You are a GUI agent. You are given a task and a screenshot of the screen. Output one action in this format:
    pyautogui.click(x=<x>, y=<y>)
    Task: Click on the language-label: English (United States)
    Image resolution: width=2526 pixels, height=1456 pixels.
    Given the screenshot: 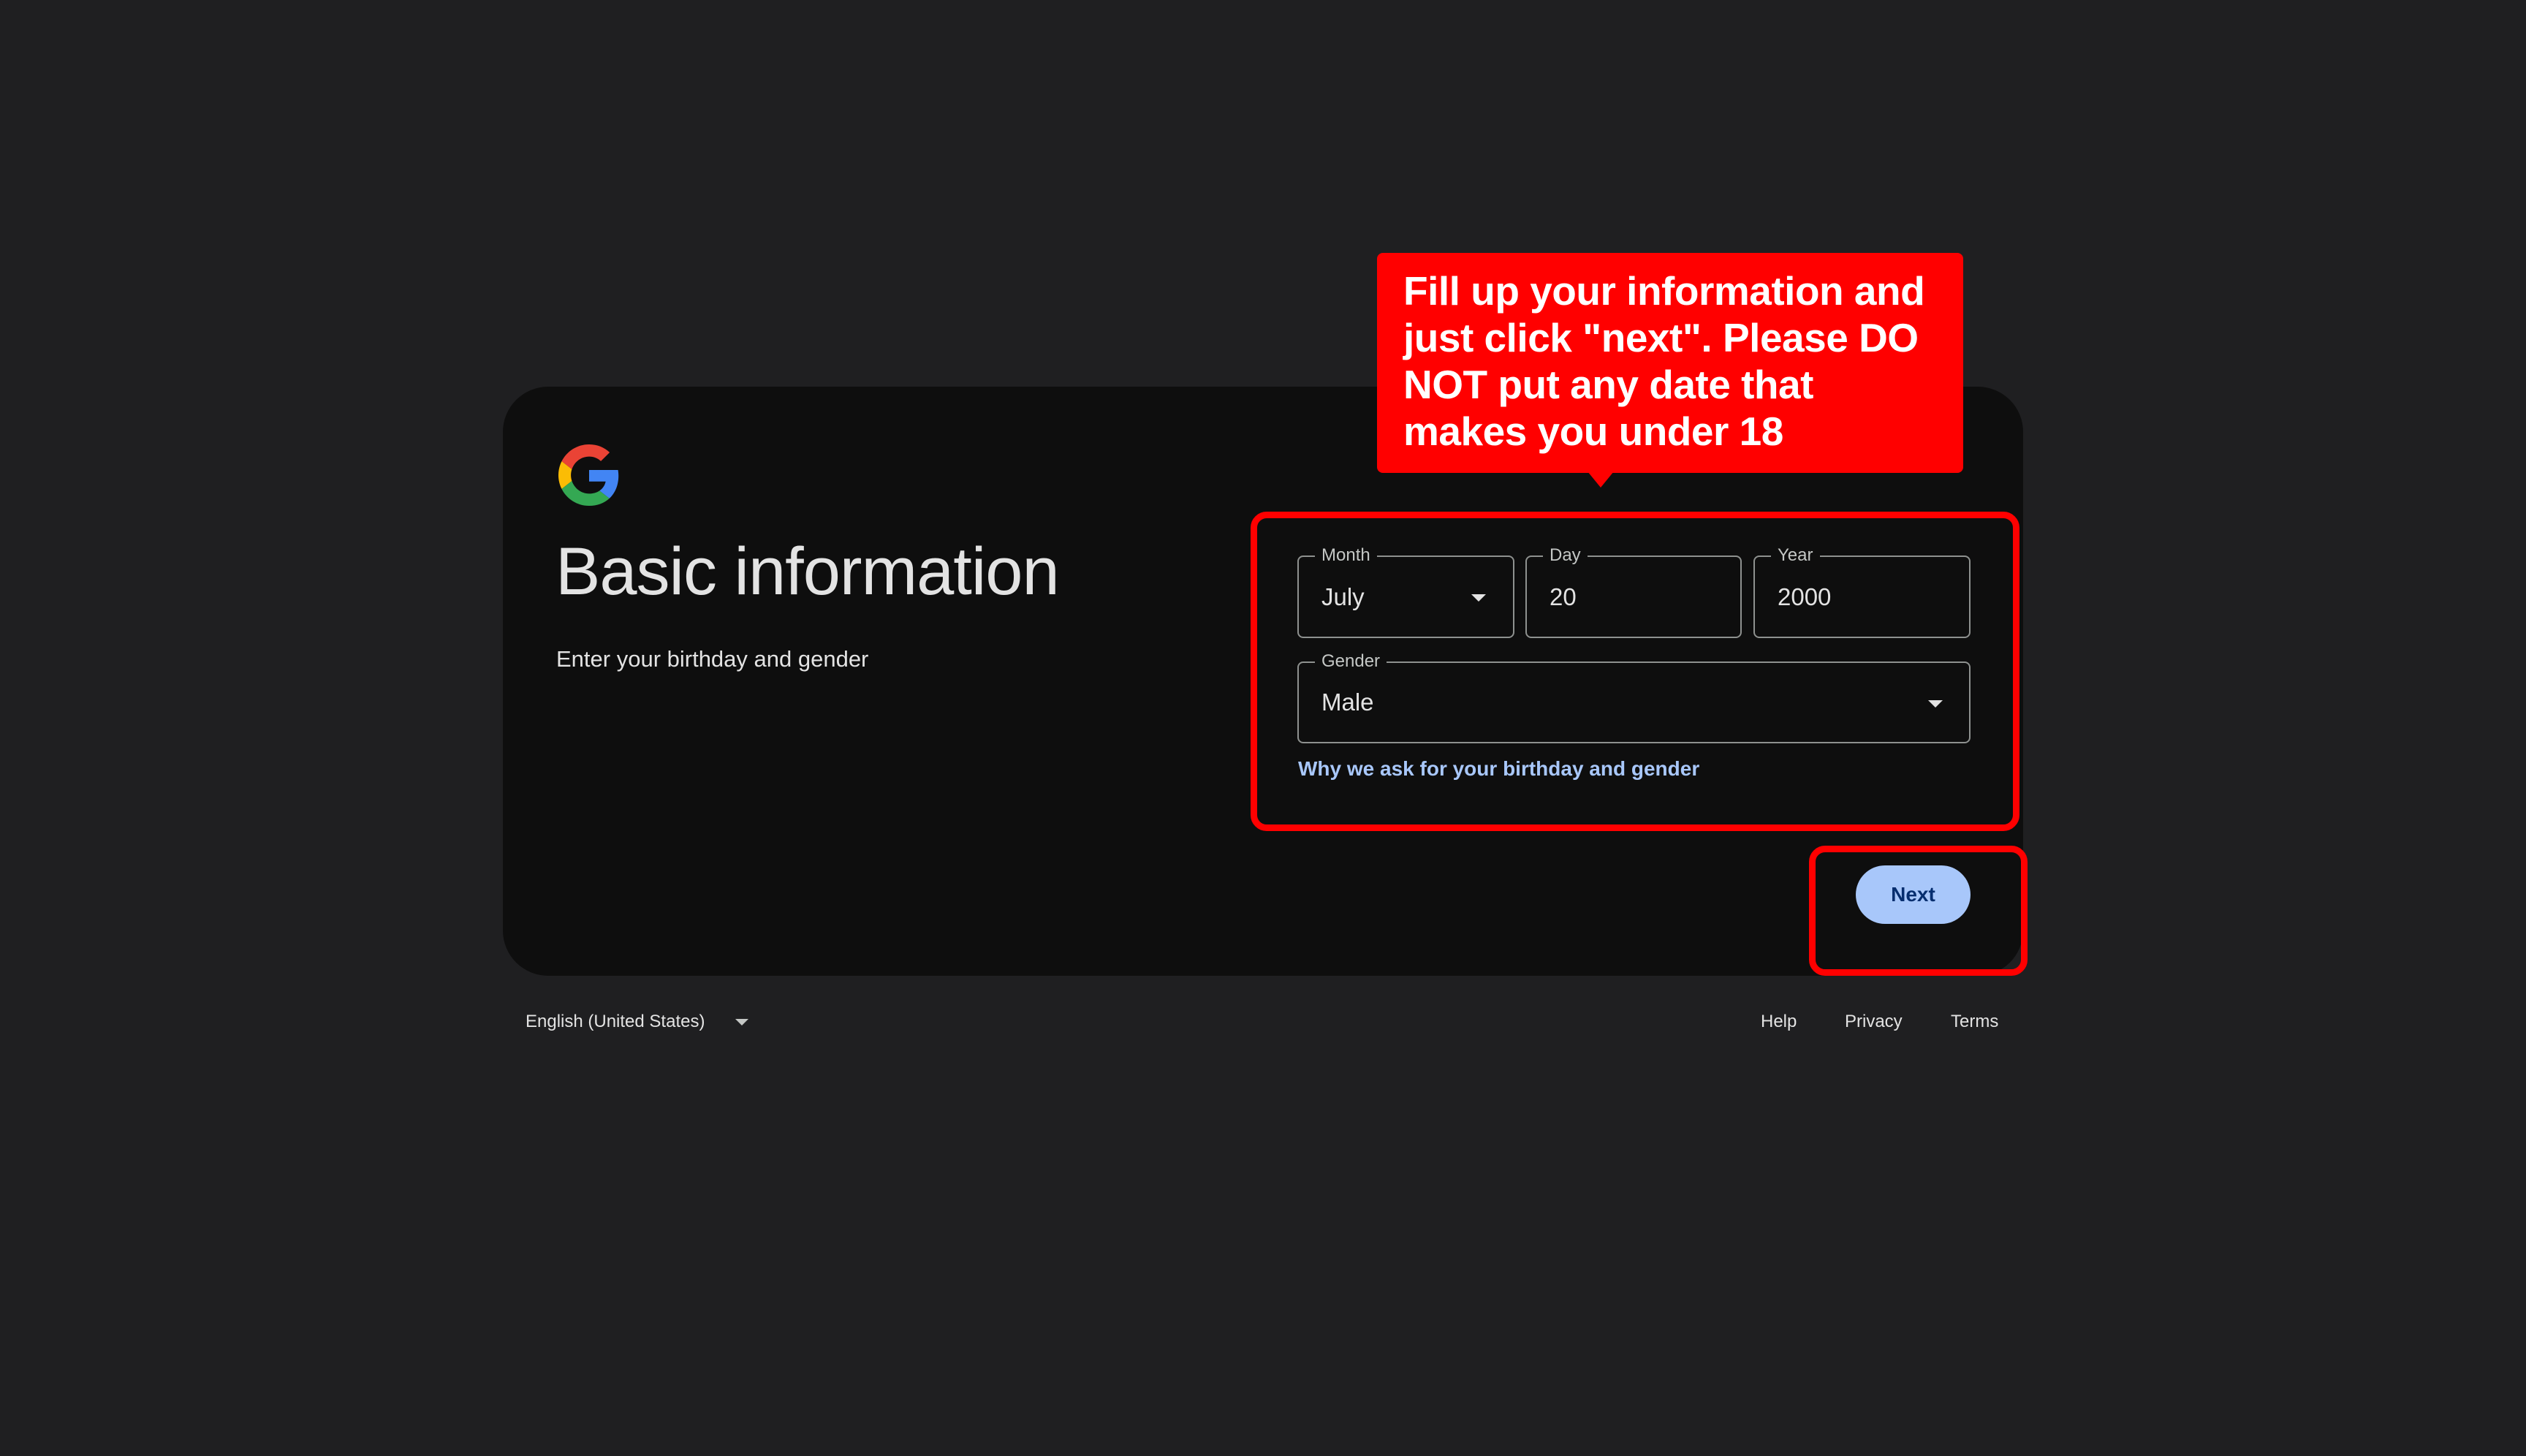 What is the action you would take?
    pyautogui.click(x=615, y=1021)
    